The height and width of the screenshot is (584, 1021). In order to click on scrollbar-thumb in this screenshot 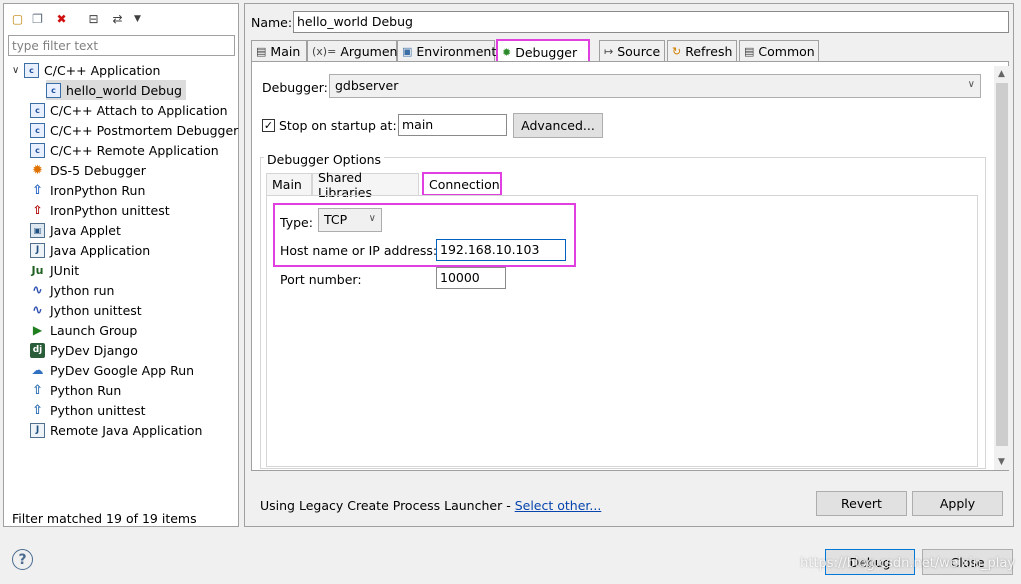, I will do `click(1002, 264)`.